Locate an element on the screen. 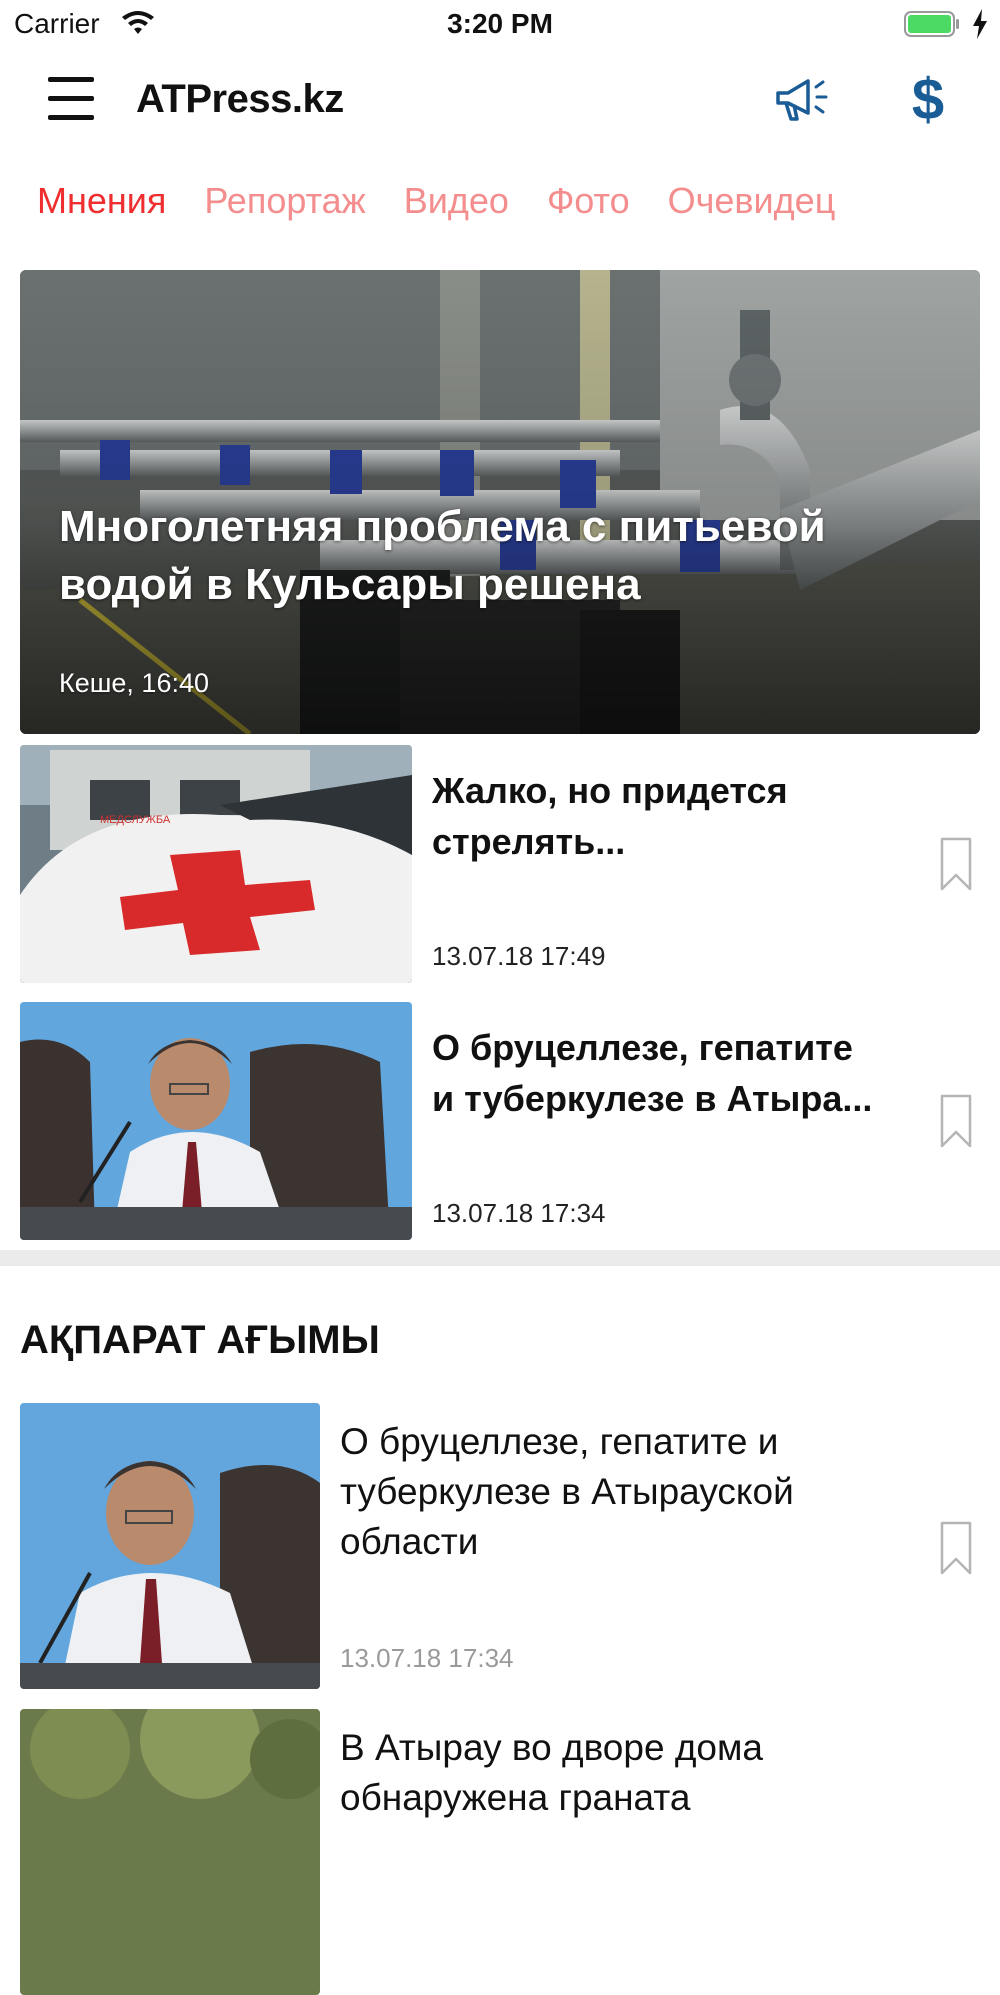 The height and width of the screenshot is (1995, 1000). status-bar: Carrier 3:20 PM is located at coordinates (500, 25).